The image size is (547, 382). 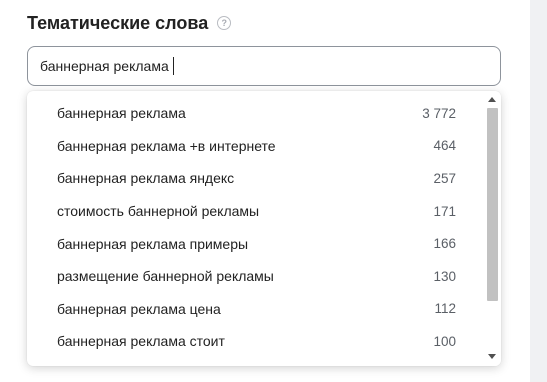 I want to click on suggestion-count: 257, so click(x=444, y=178).